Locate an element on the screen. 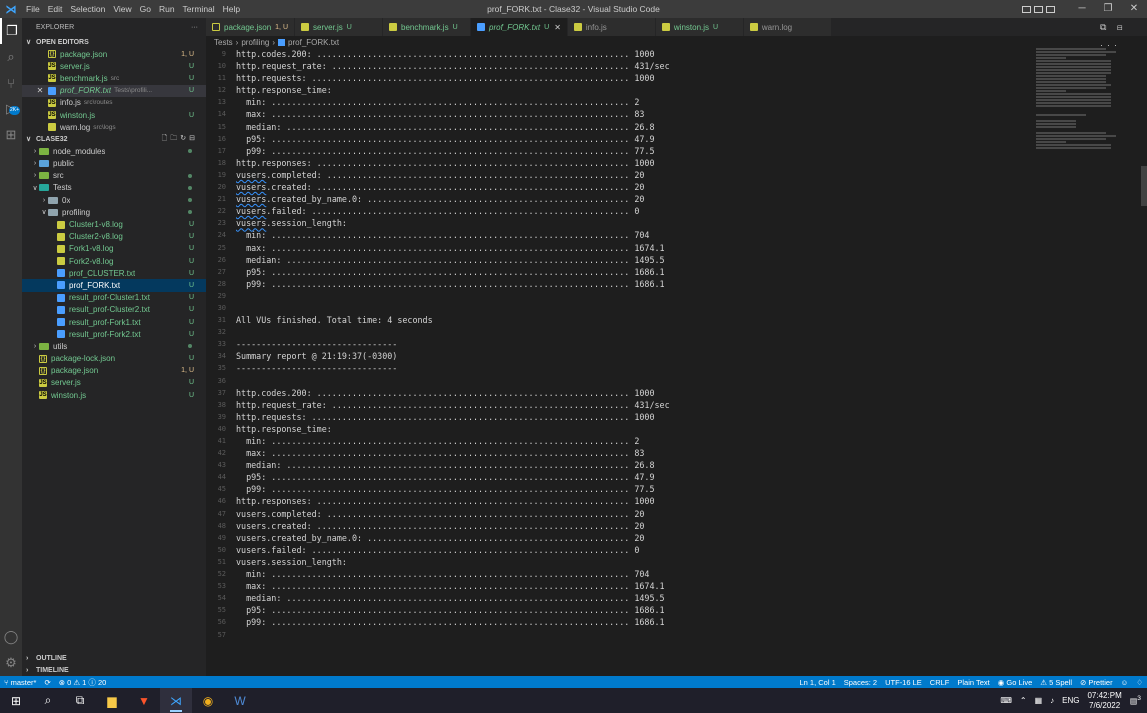  task-view-icon: ⧉ is located at coordinates (80, 700).